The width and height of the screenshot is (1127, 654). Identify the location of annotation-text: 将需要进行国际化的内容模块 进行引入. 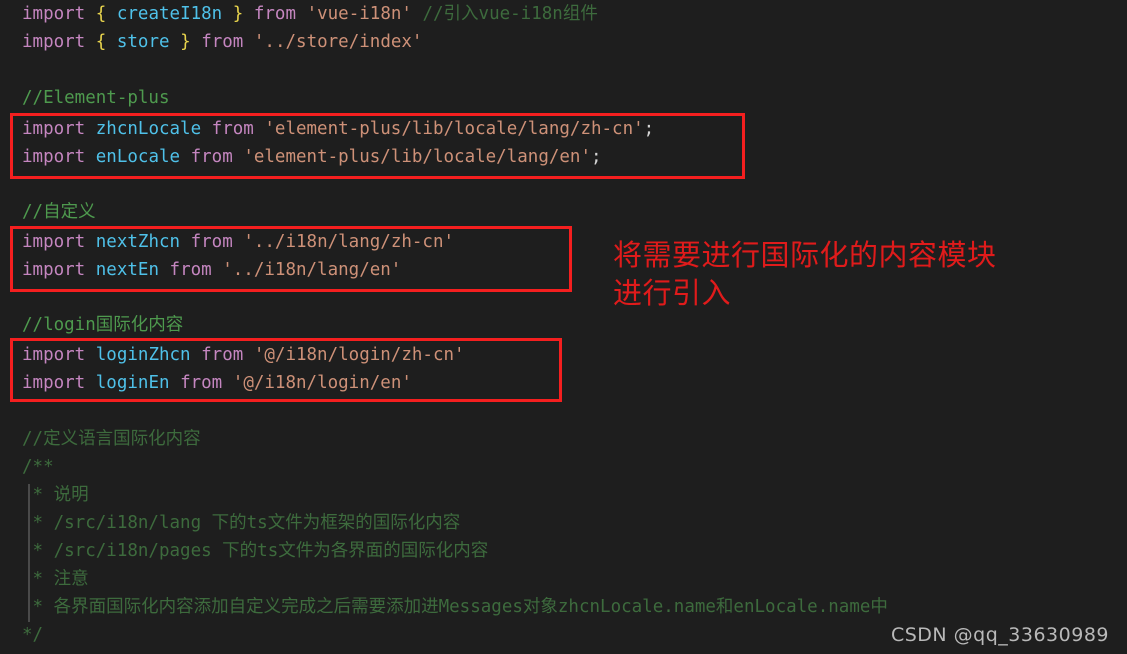
(805, 274).